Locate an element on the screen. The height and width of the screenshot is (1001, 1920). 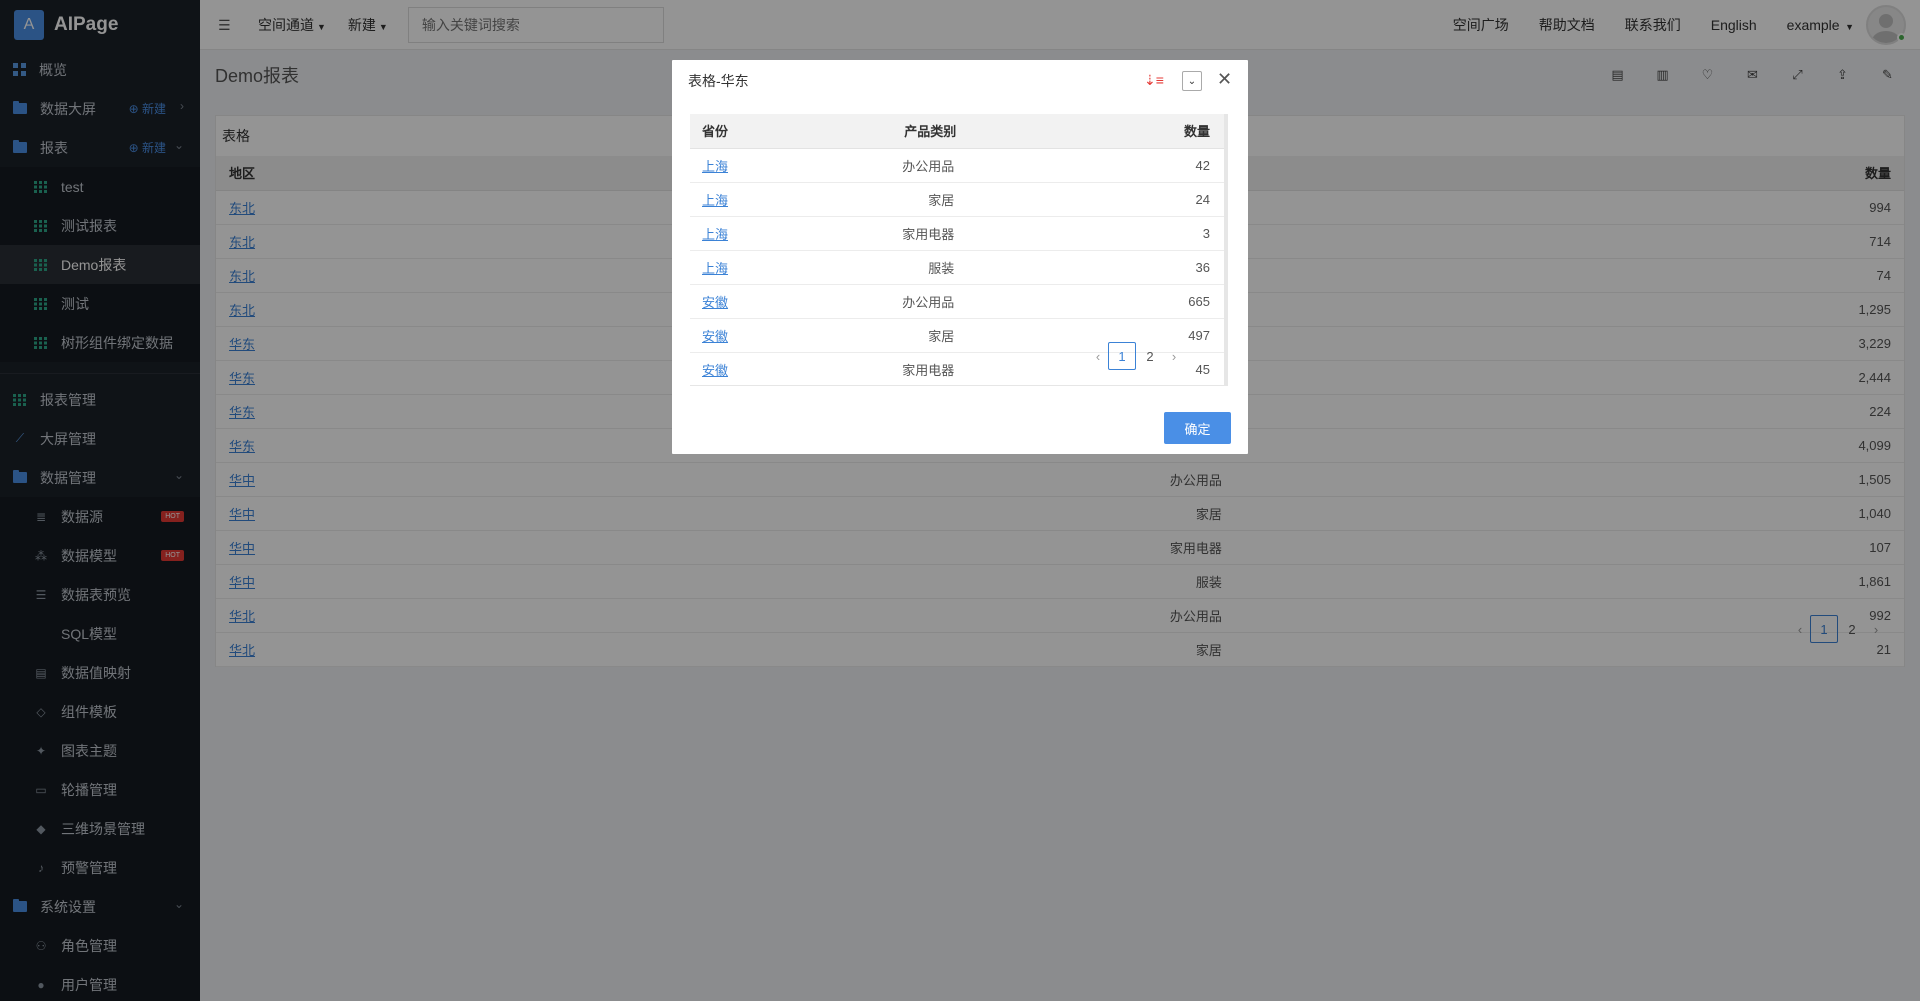
confirm-button: 确定 is located at coordinates (1197, 428).